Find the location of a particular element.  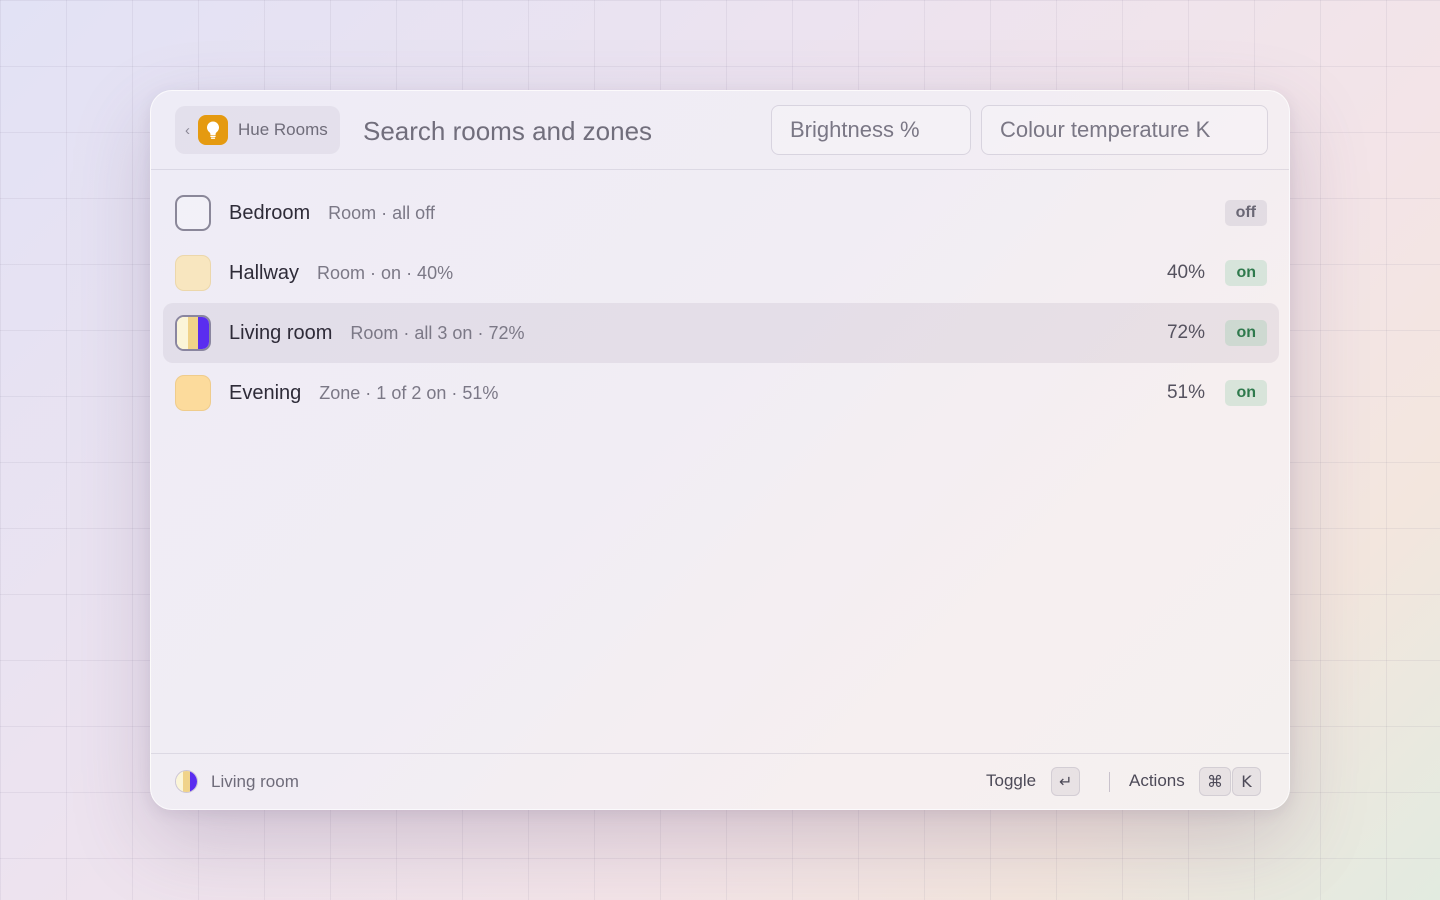

brightness-value: 72% is located at coordinates (1185, 332).